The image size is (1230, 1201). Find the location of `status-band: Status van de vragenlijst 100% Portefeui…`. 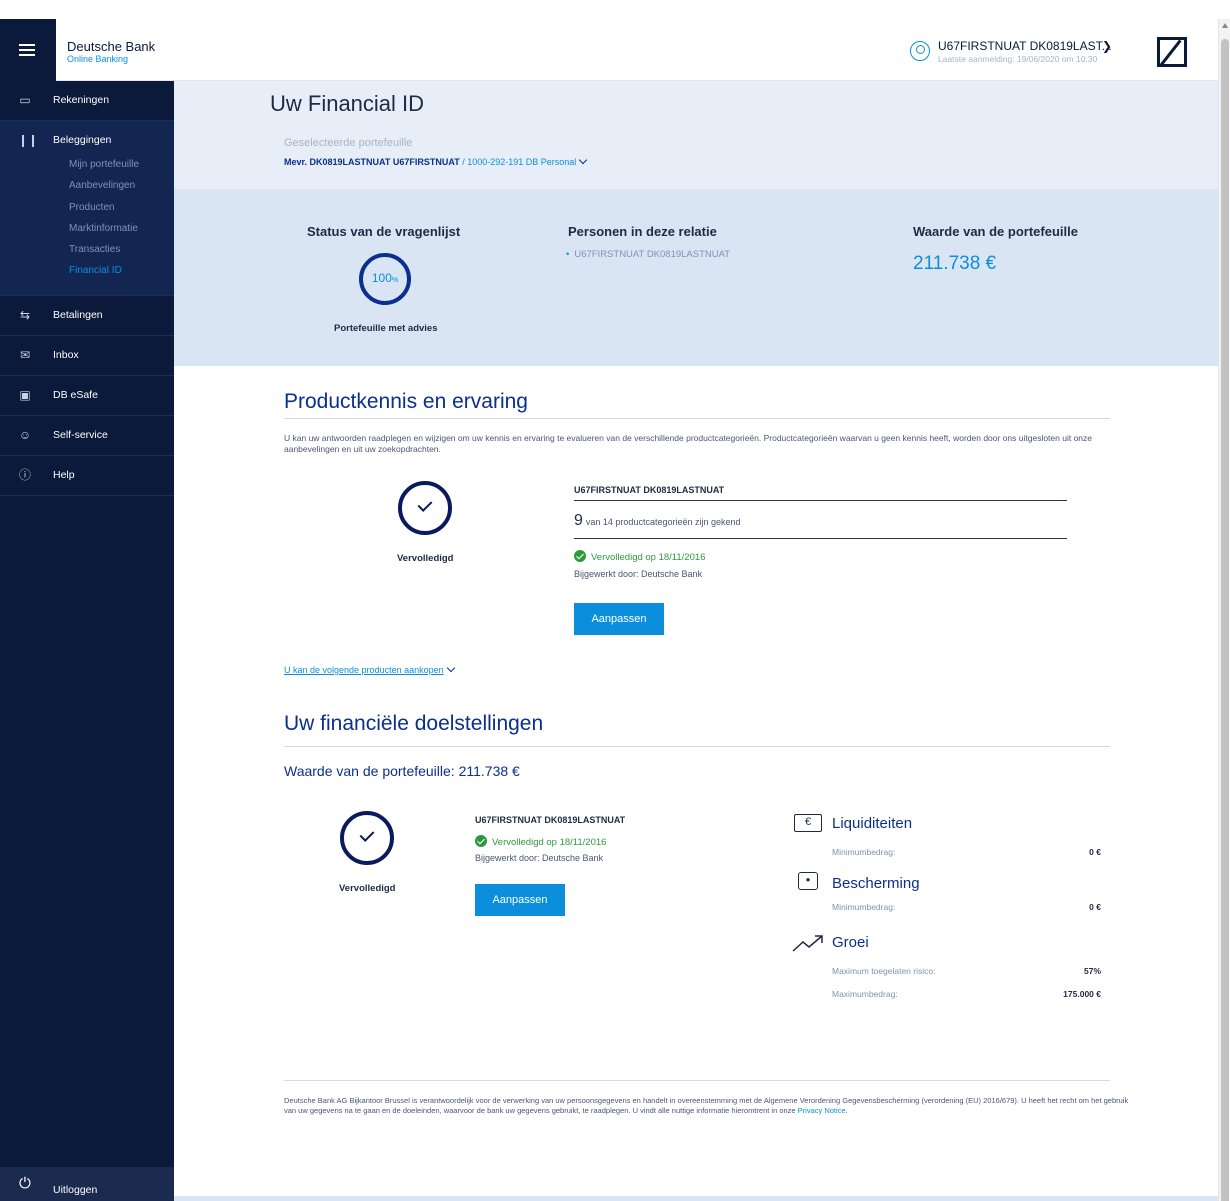

status-band: Status van de vragenlijst 100% Portefeui… is located at coordinates (696, 277).